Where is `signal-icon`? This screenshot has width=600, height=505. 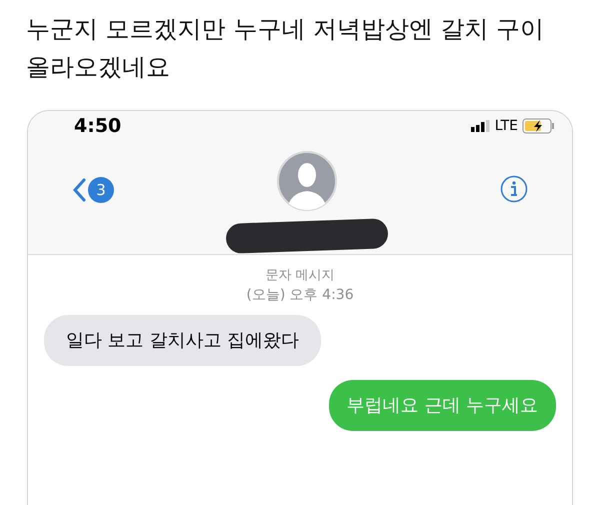 signal-icon is located at coordinates (480, 126).